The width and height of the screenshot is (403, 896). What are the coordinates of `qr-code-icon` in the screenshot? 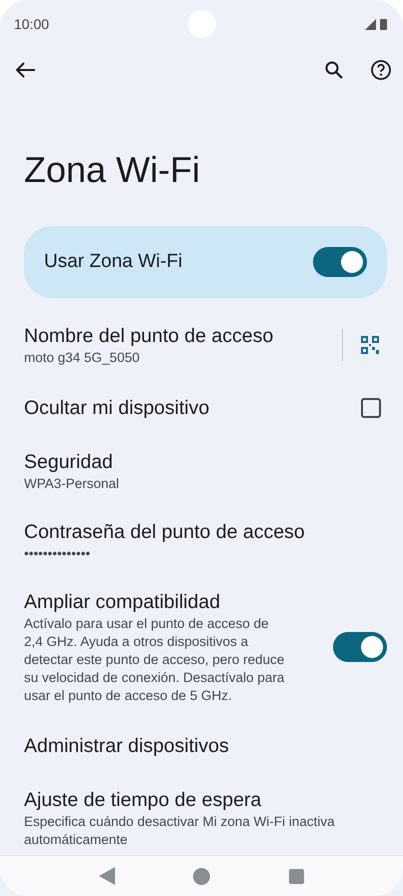 It's located at (370, 345).